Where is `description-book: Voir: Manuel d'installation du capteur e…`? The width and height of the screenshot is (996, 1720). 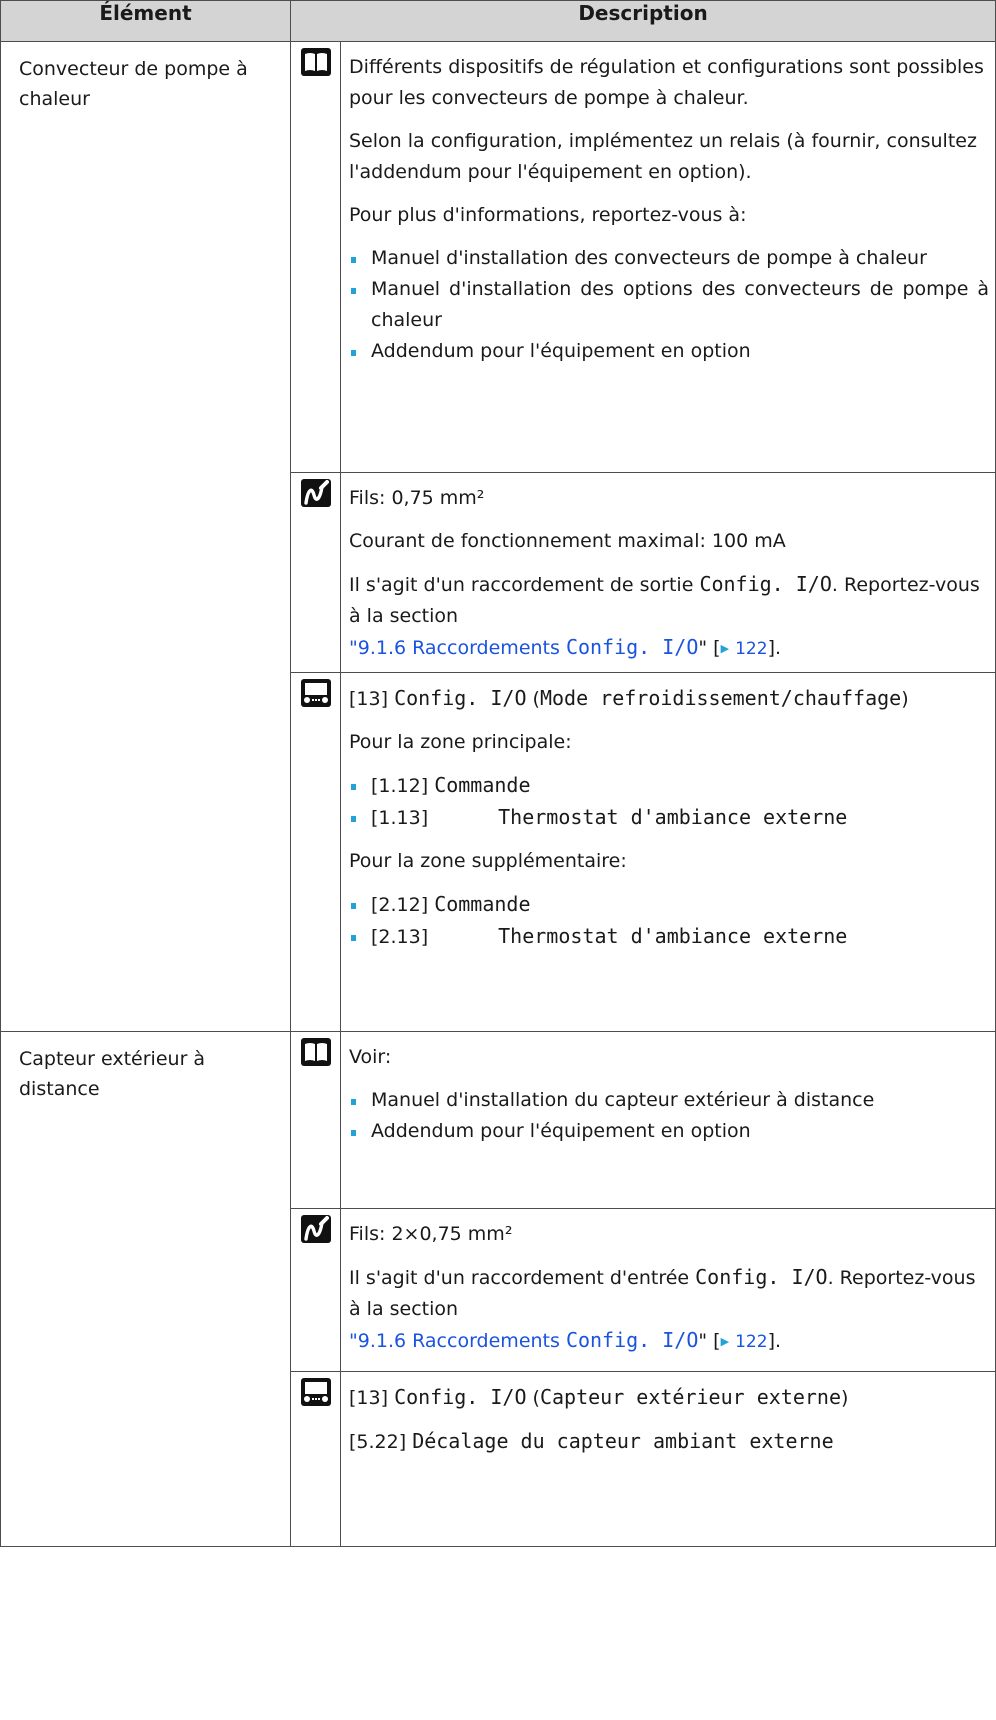 description-book: Voir: Manuel d'installation du capteur e… is located at coordinates (667, 1120).